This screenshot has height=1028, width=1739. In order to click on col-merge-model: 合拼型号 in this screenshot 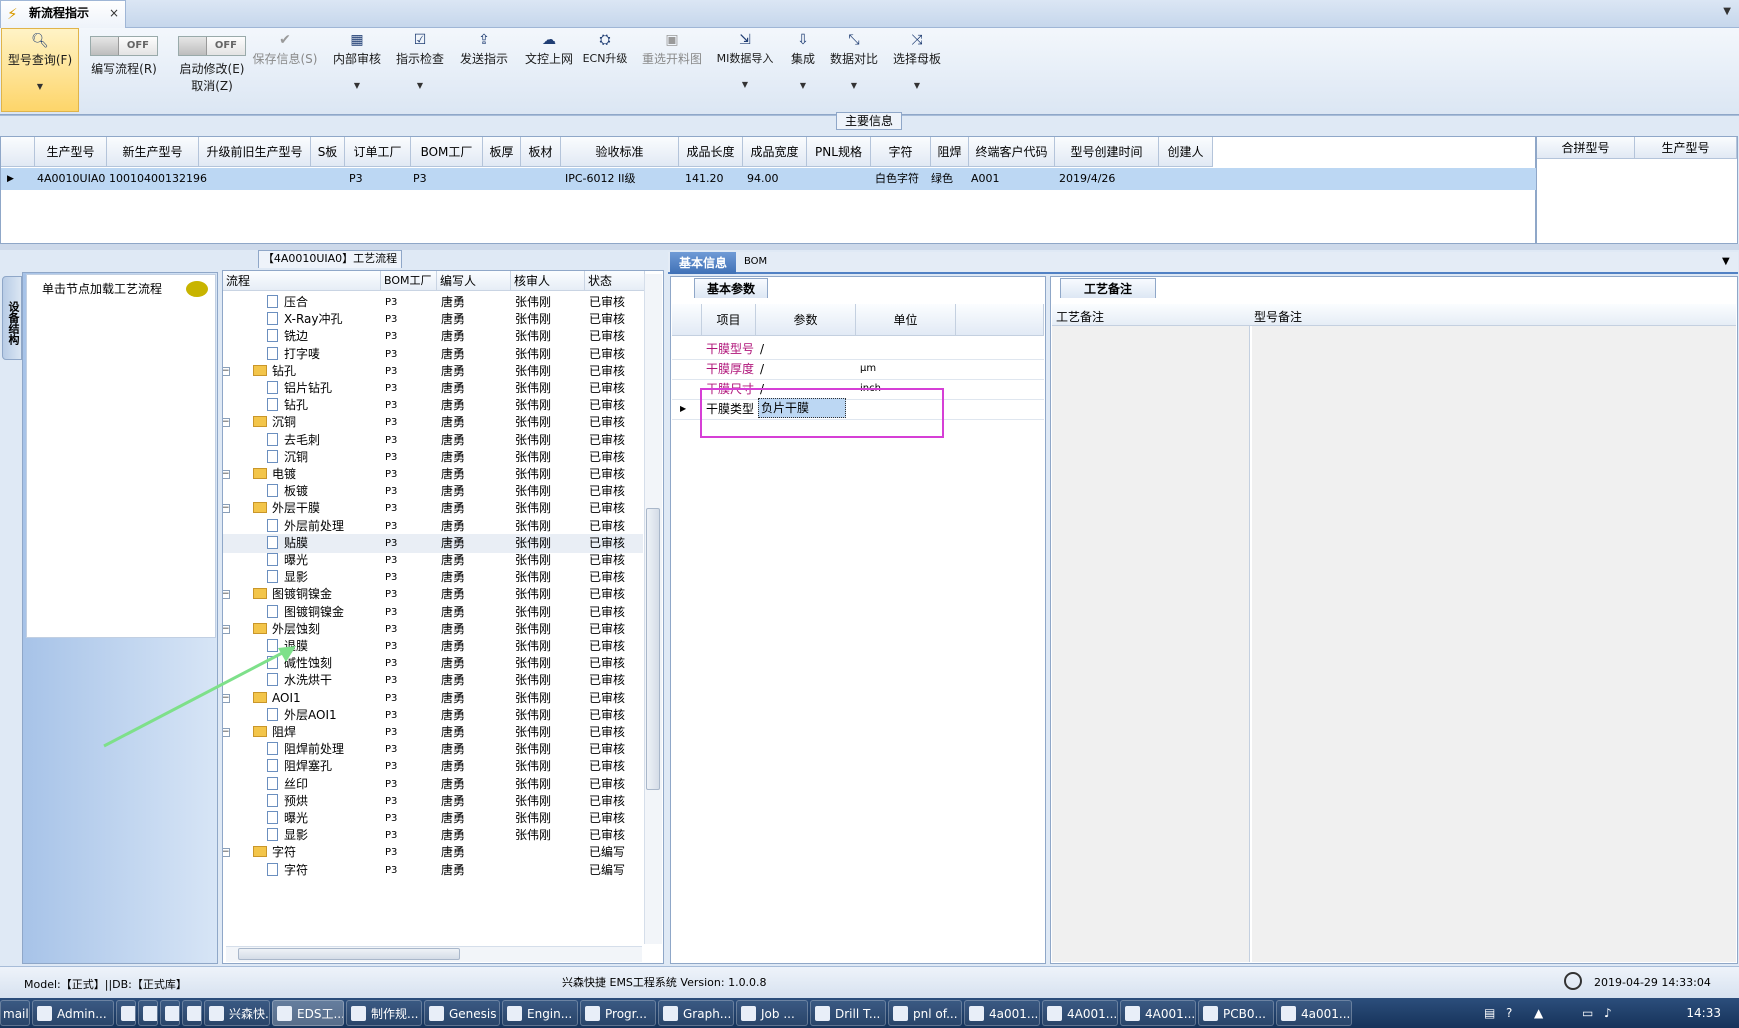, I will do `click(1586, 148)`.